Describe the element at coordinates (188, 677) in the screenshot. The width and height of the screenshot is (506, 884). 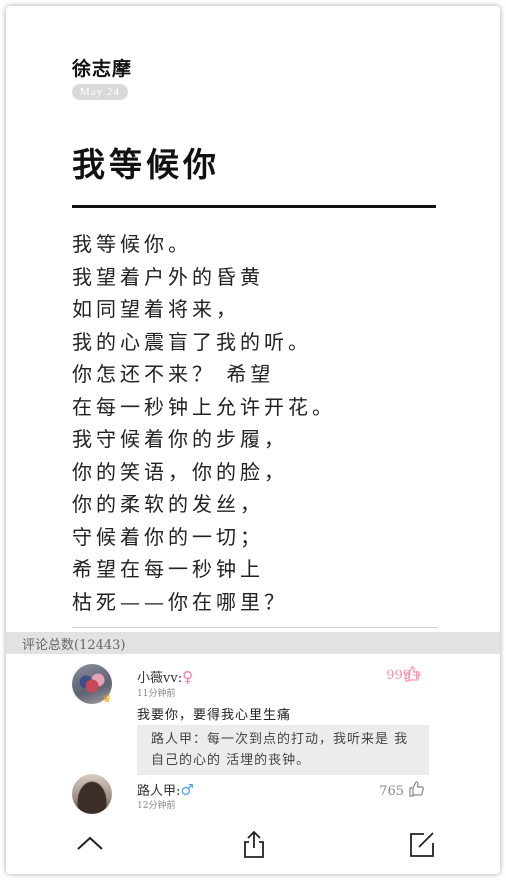
I see `female-icon: ♀` at that location.